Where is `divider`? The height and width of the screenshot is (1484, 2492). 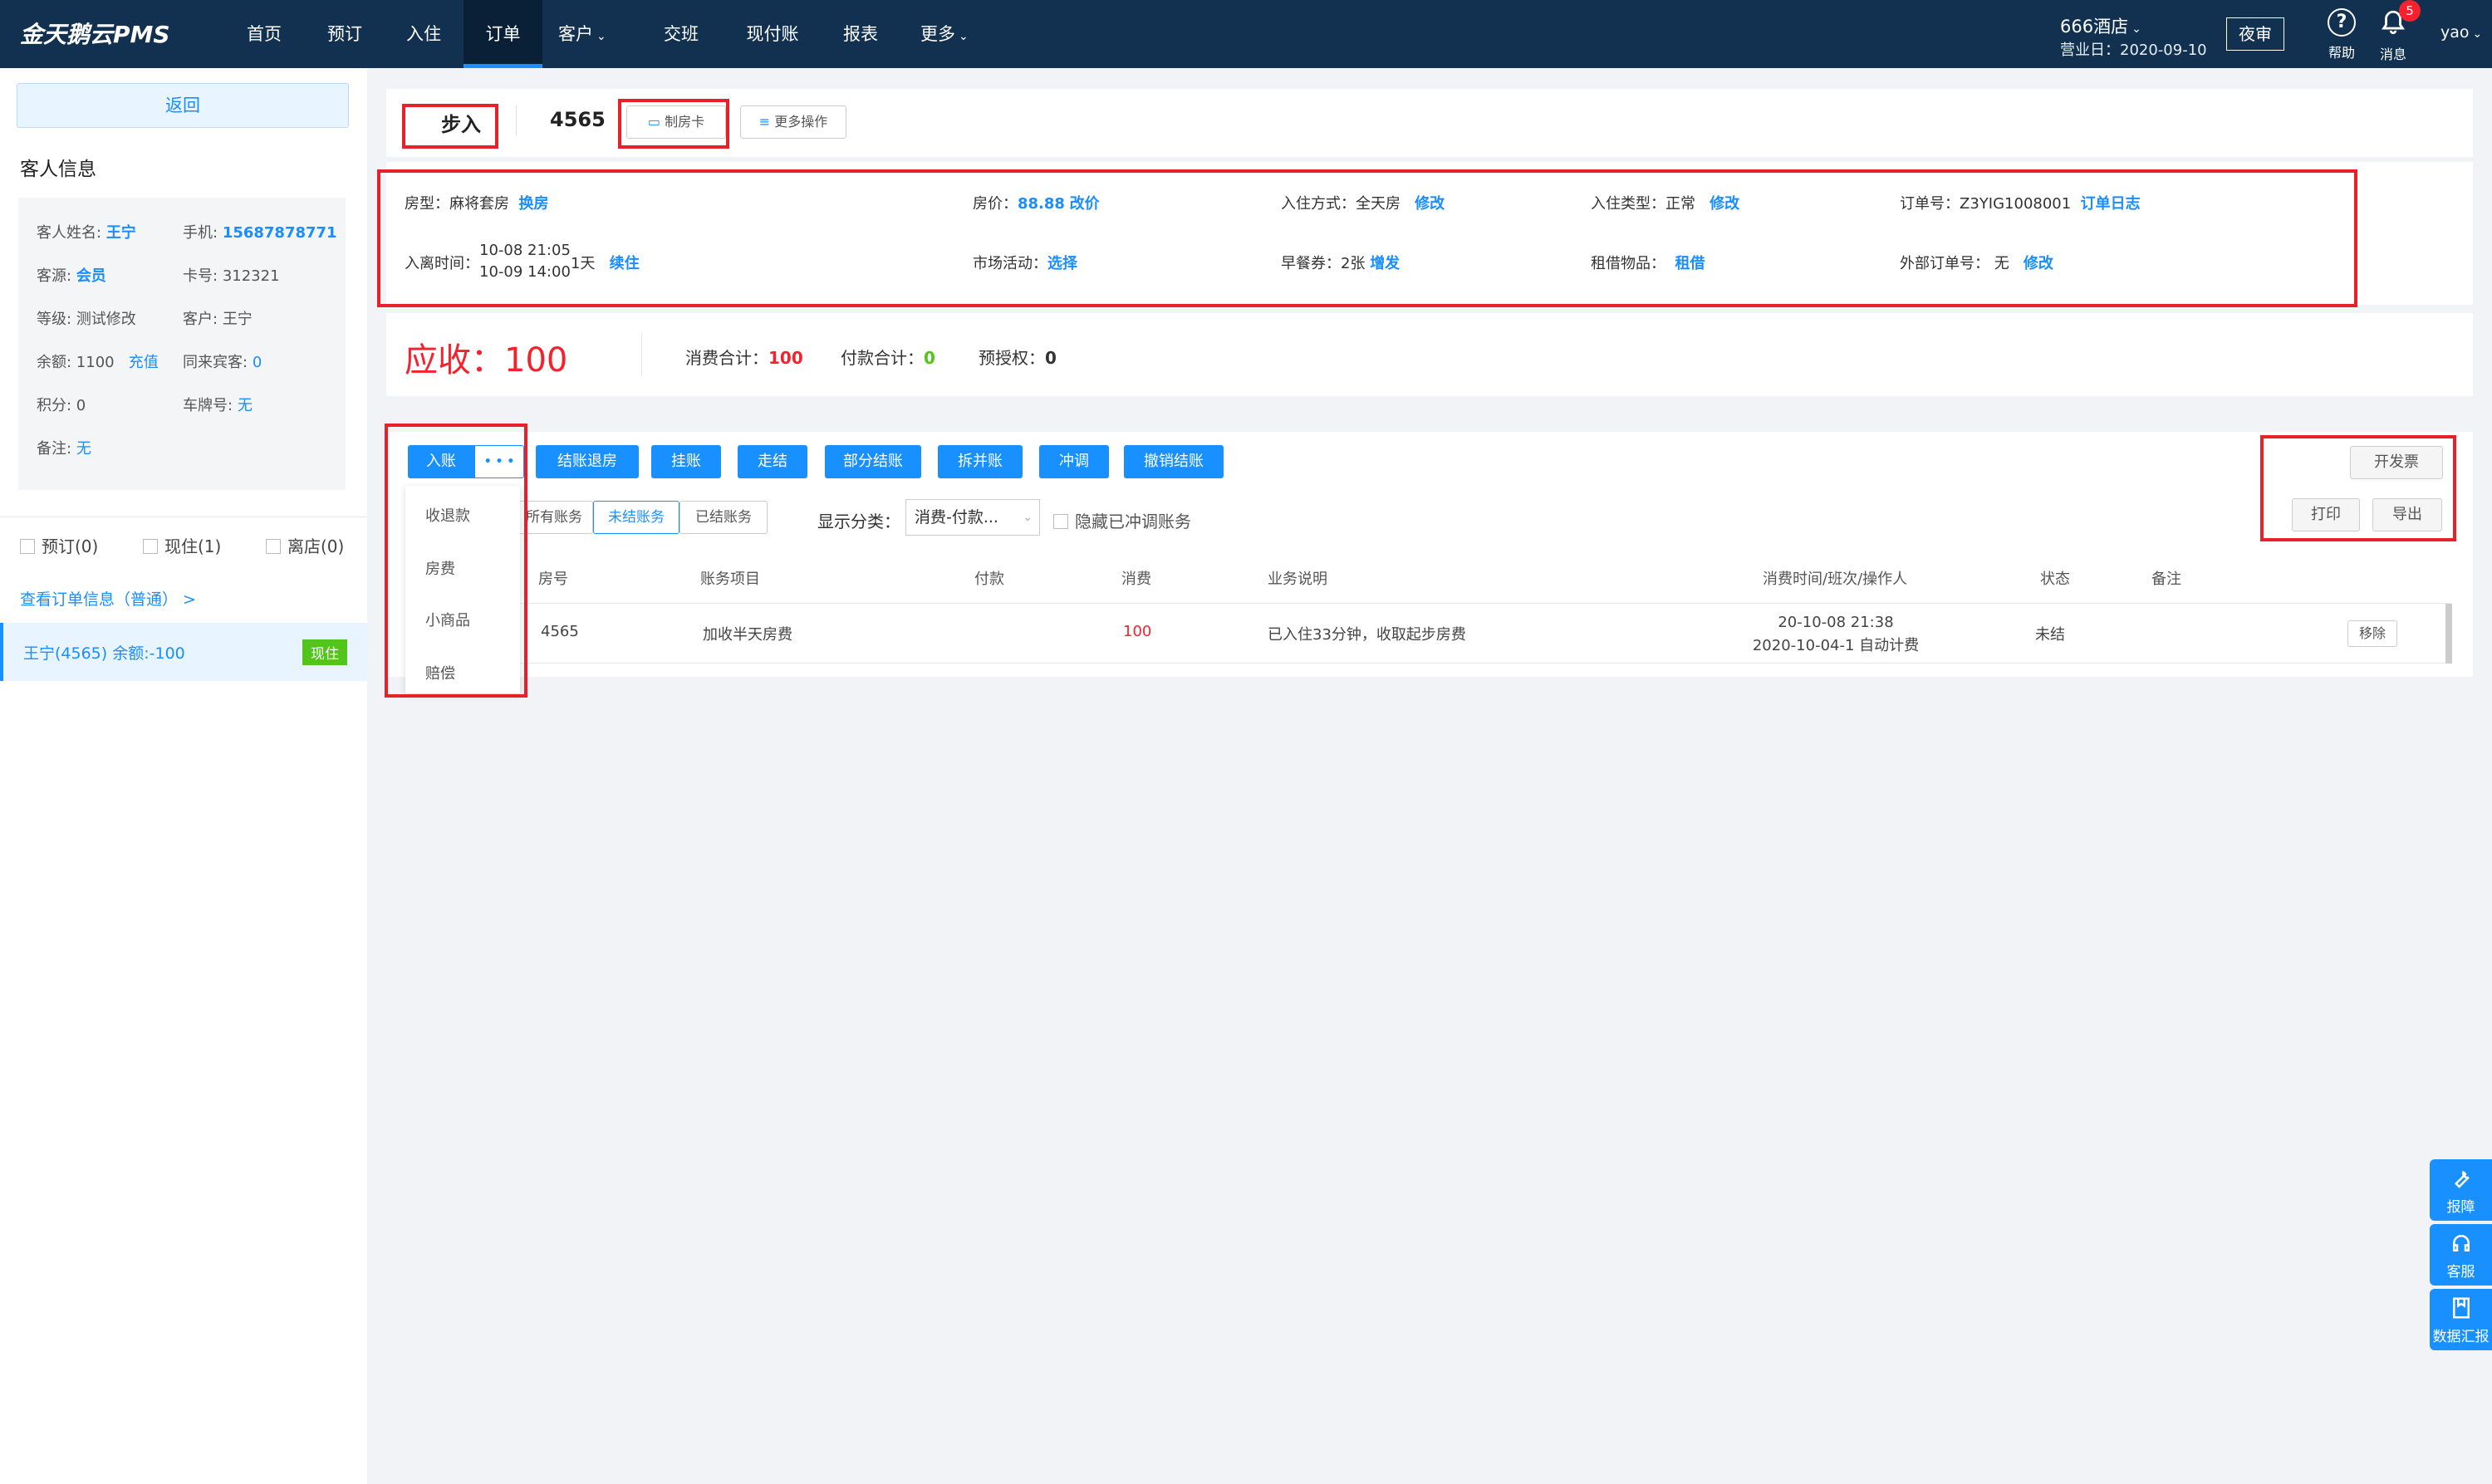 divider is located at coordinates (516, 120).